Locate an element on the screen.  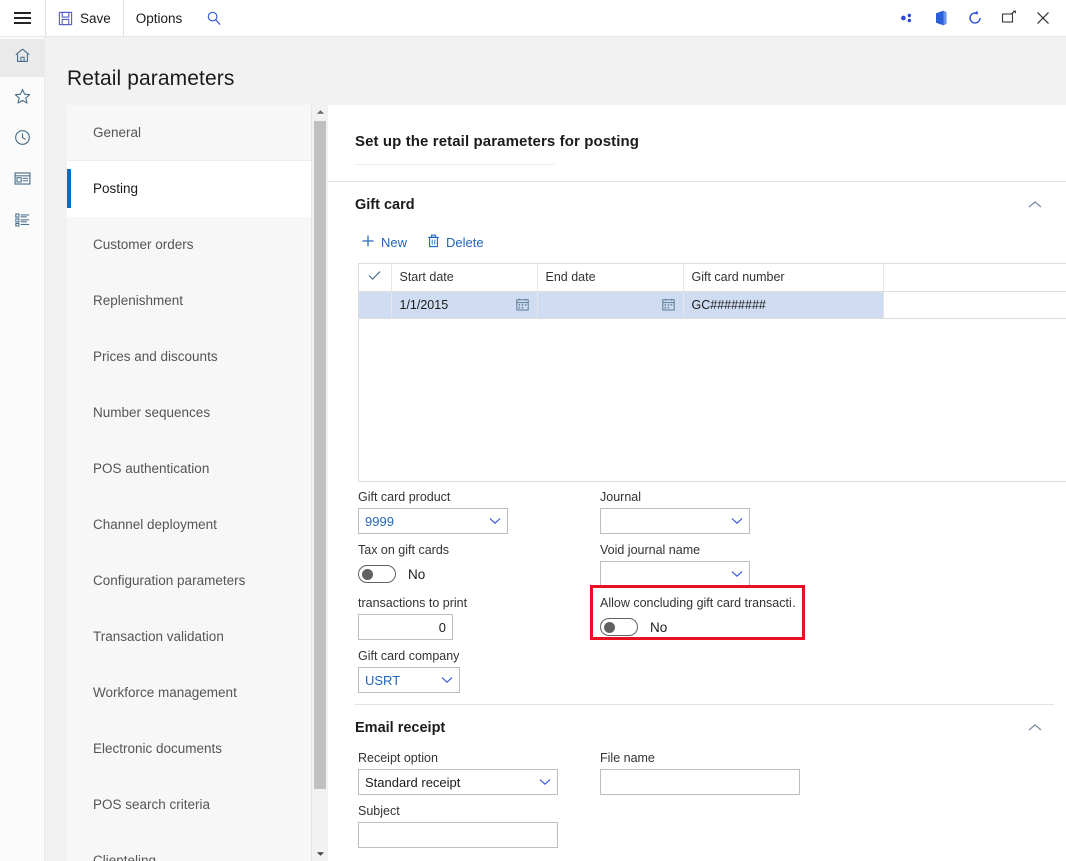
caption-rule is located at coordinates (455, 164).